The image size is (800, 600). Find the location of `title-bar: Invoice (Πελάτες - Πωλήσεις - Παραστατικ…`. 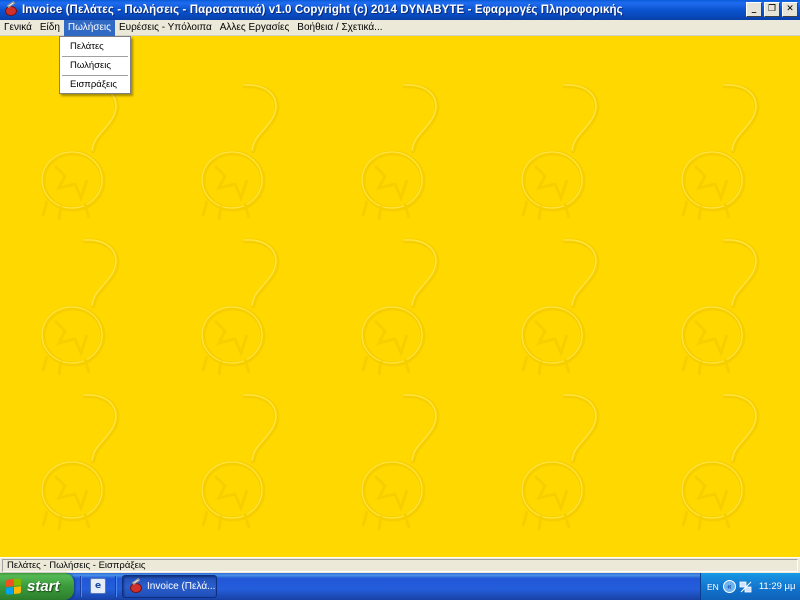

title-bar: Invoice (Πελάτες - Πωλήσεις - Παραστατικ… is located at coordinates (400, 10).